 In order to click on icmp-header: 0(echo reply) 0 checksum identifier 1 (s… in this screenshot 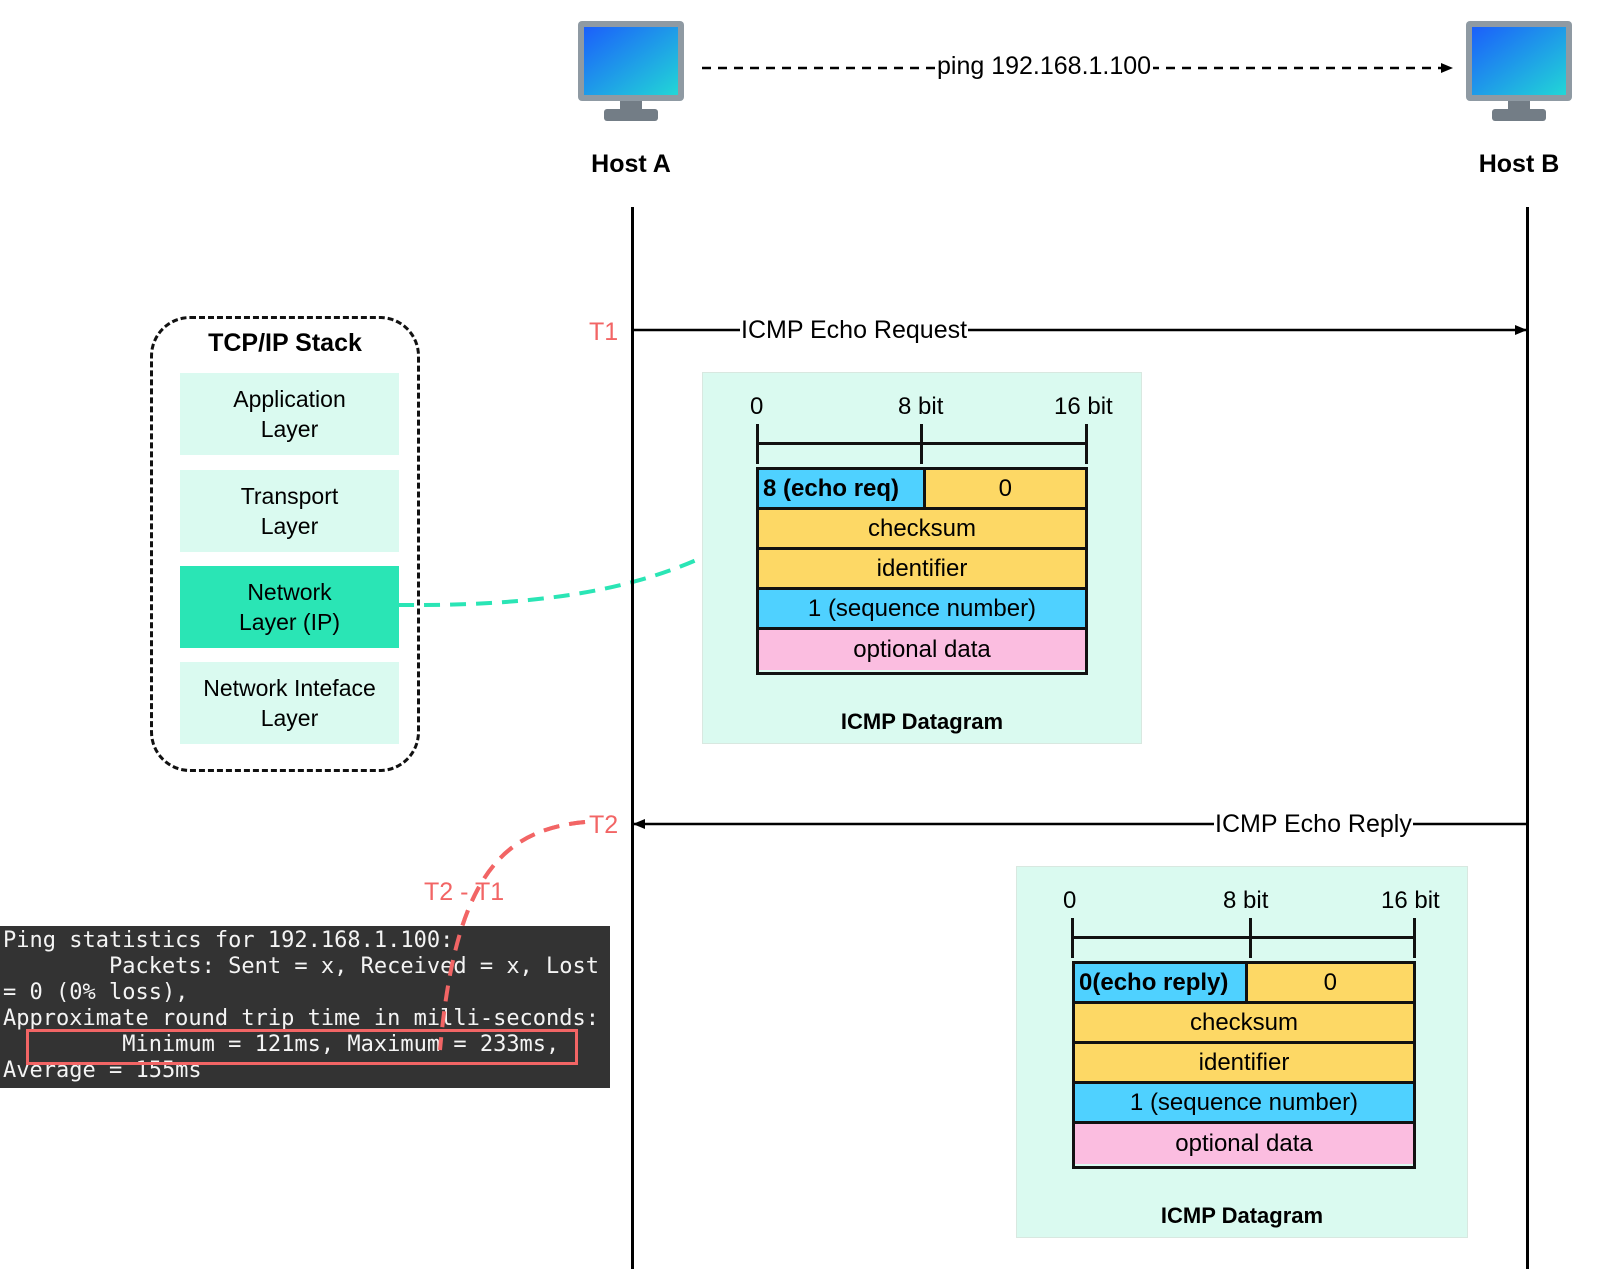, I will do `click(1244, 1065)`.